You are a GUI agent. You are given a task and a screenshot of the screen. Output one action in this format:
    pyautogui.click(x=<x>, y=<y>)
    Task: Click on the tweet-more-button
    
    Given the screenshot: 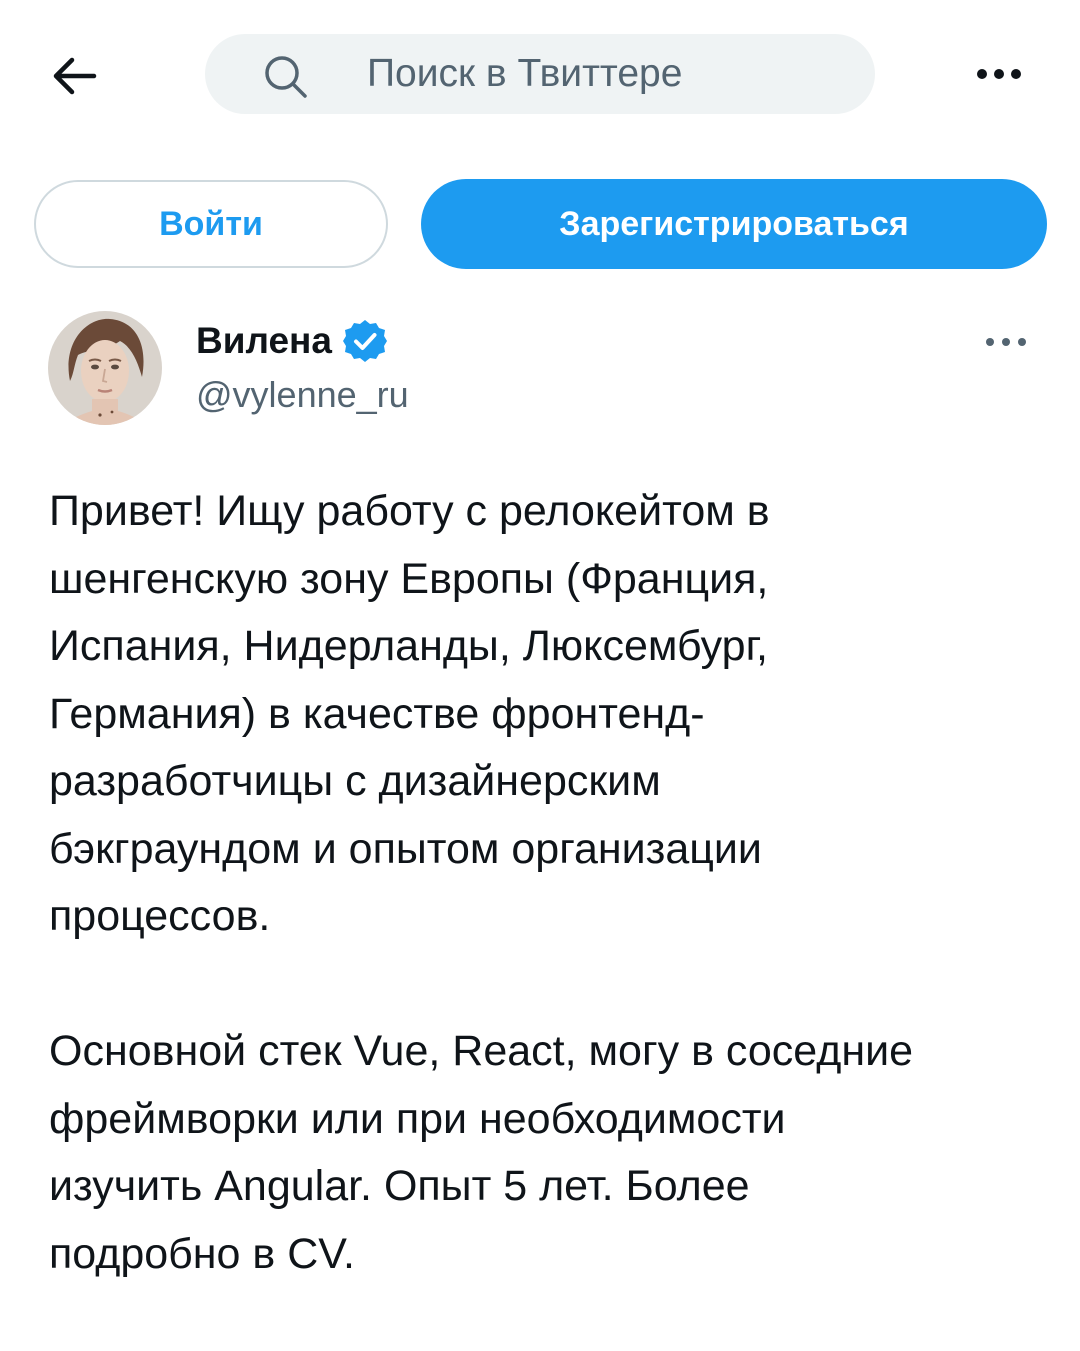 What is the action you would take?
    pyautogui.click(x=1006, y=342)
    